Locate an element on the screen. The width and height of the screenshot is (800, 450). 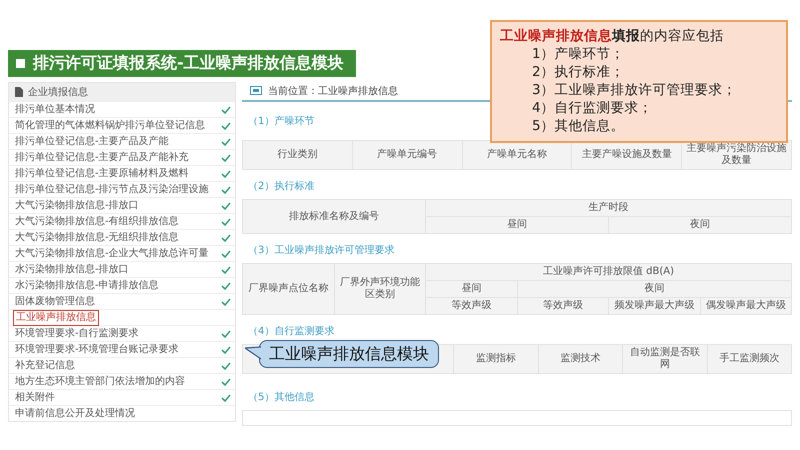
sidebar-item: 固体废物管理信息 is located at coordinates (122, 301).